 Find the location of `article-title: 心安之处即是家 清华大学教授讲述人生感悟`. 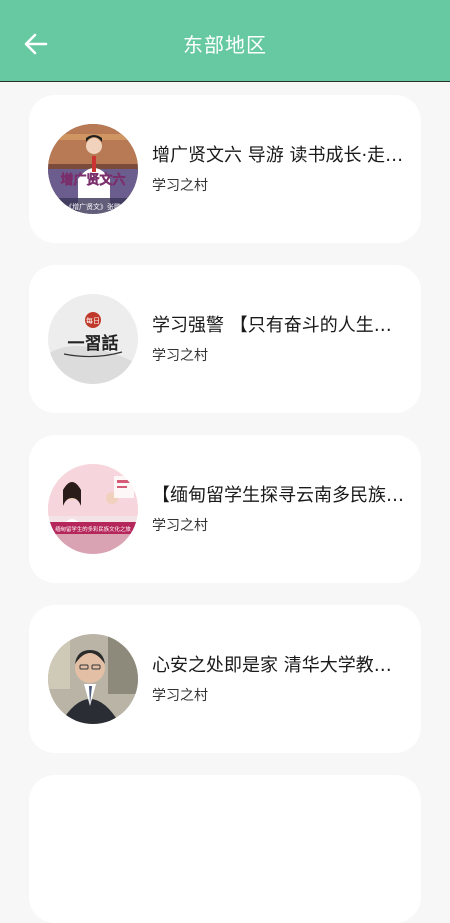

article-title: 心安之处即是家 清华大学教授讲述人生感悟 is located at coordinates (278, 665).